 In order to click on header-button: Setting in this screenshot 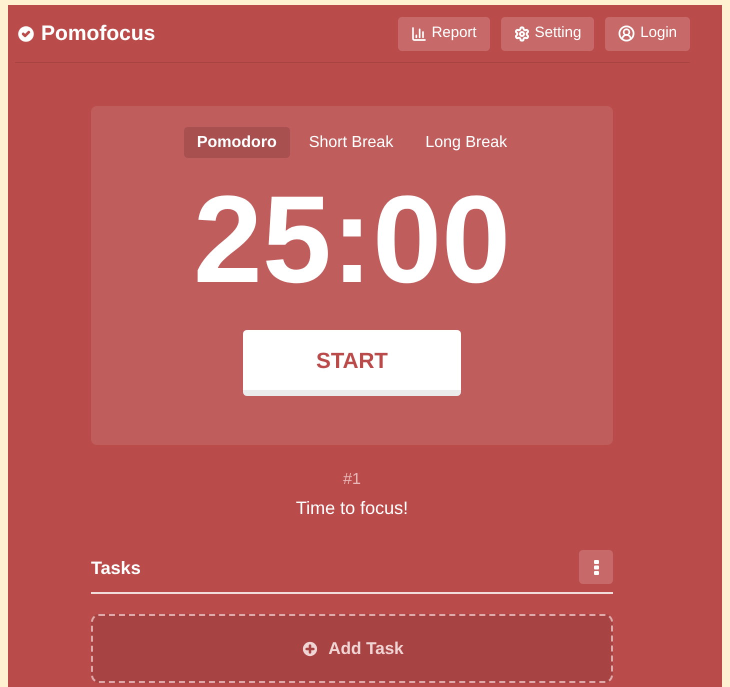, I will do `click(547, 33)`.